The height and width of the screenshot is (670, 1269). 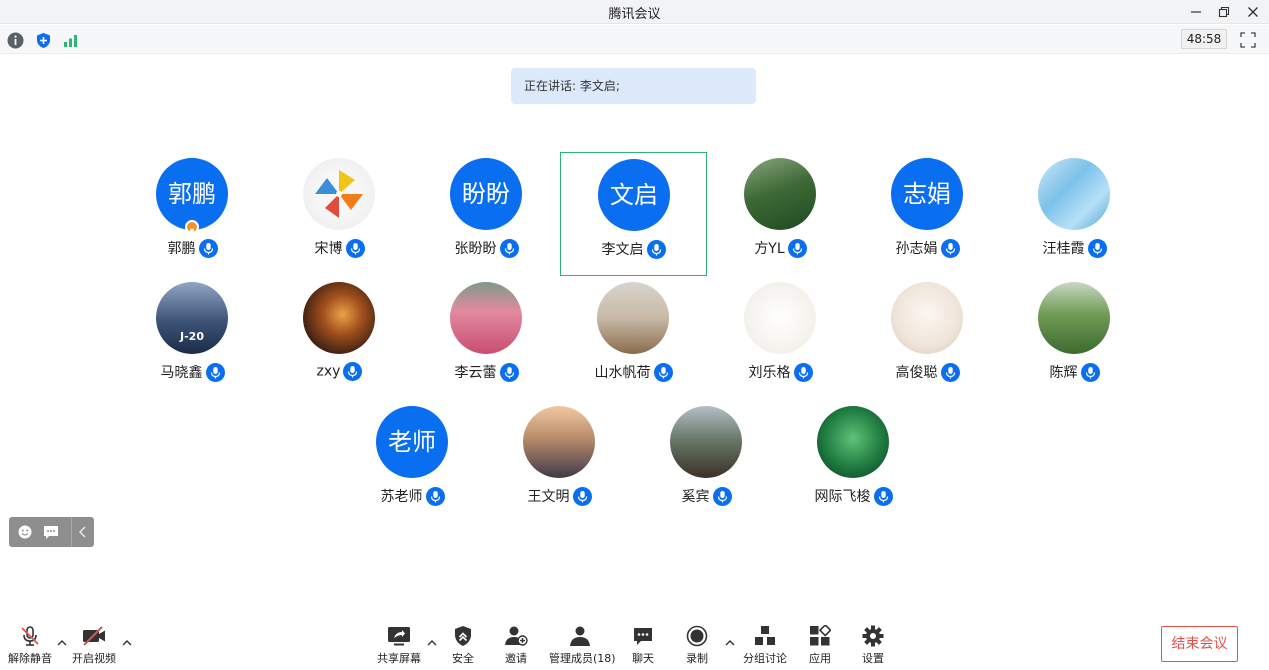 What do you see at coordinates (1063, 373) in the screenshot?
I see `participant-name: 陈辉` at bounding box center [1063, 373].